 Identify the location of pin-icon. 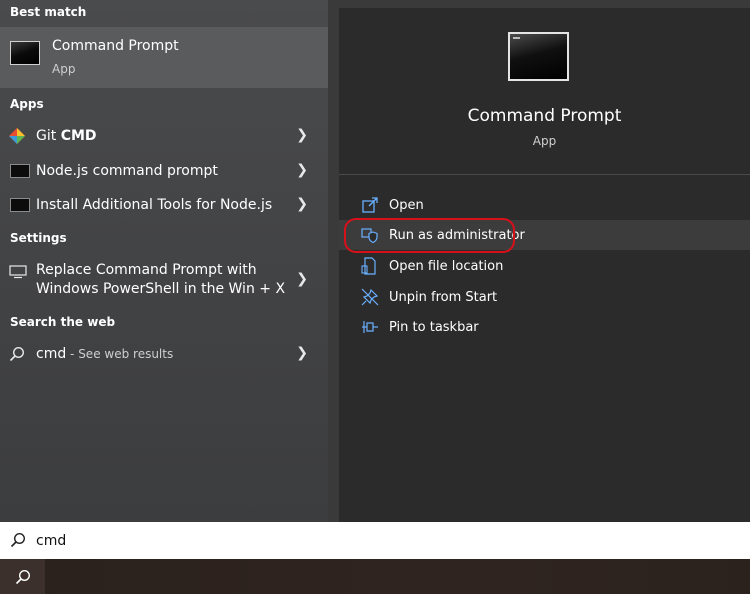
(370, 327).